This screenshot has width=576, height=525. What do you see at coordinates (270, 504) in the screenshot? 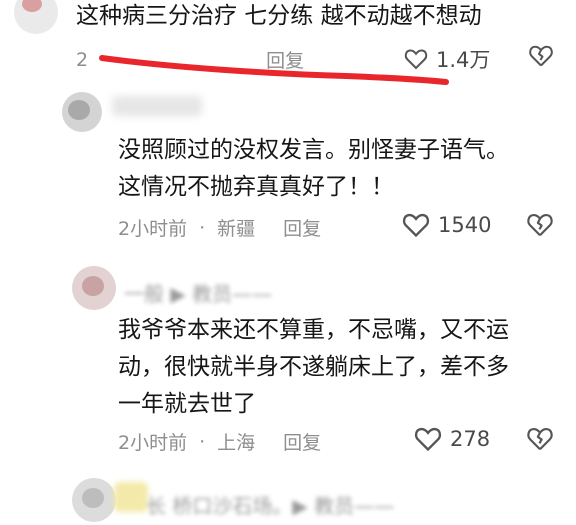
I see `username: 长 桥口沙石场。▶ 教员——` at bounding box center [270, 504].